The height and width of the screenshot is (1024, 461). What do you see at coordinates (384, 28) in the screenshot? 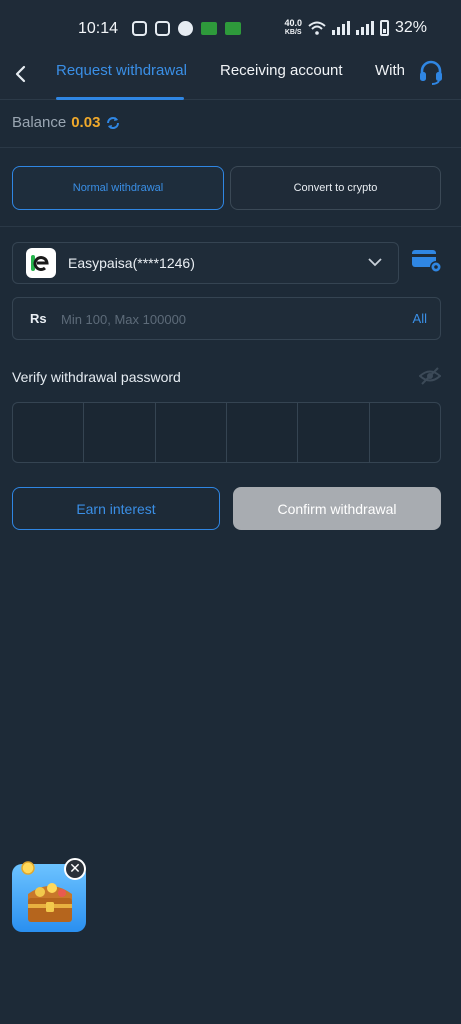
I see `battery-icon` at bounding box center [384, 28].